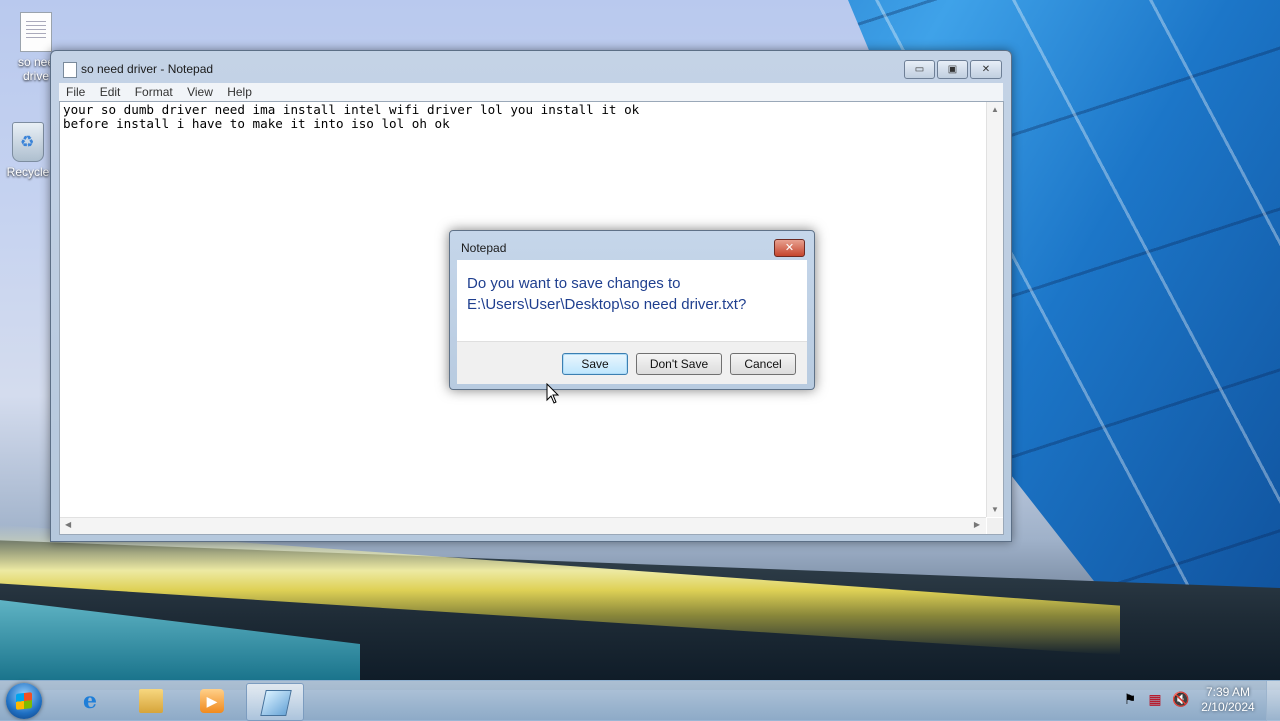 The height and width of the screenshot is (721, 1280). I want to click on dont-save-button: Don't Save, so click(679, 364).